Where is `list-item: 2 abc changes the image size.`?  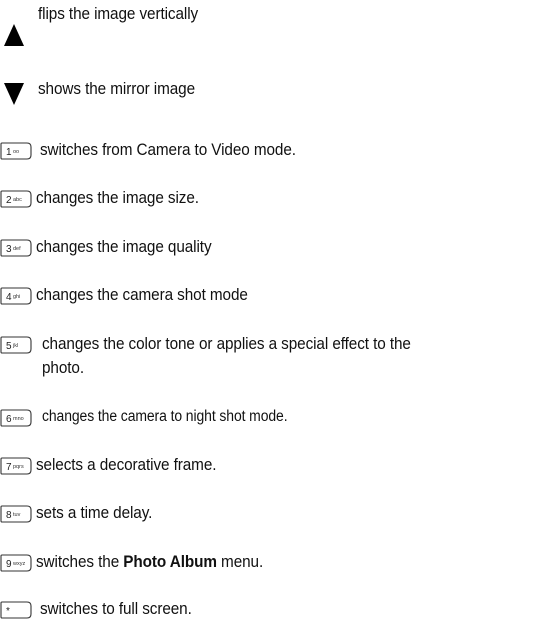 list-item: 2 abc changes the image size. is located at coordinates (108, 198).